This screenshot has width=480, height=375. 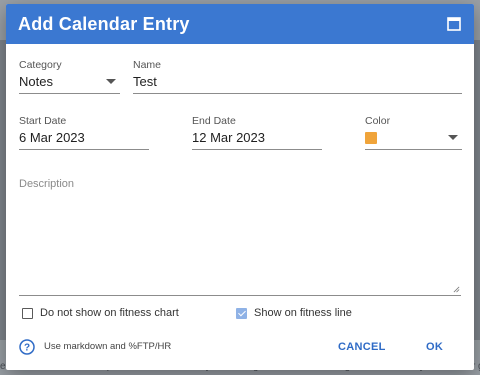 What do you see at coordinates (109, 313) in the screenshot?
I see `hide-on-chart-label: Do not show on fitness chart` at bounding box center [109, 313].